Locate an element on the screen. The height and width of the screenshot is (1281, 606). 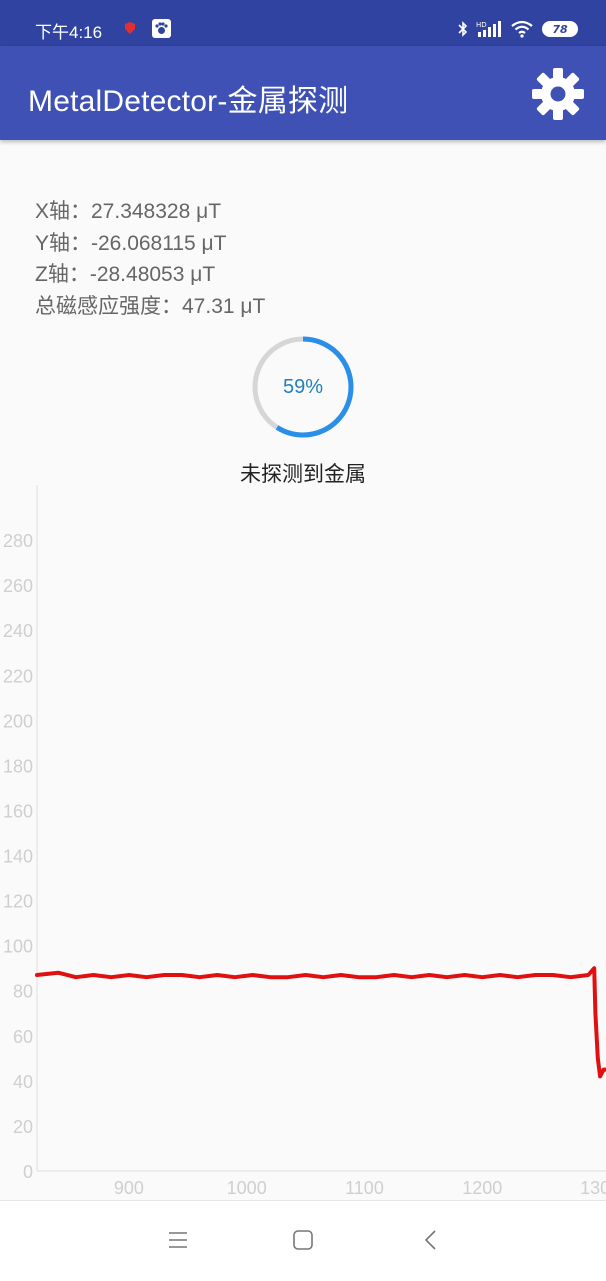
progress-ring: 59% is located at coordinates (303, 387).